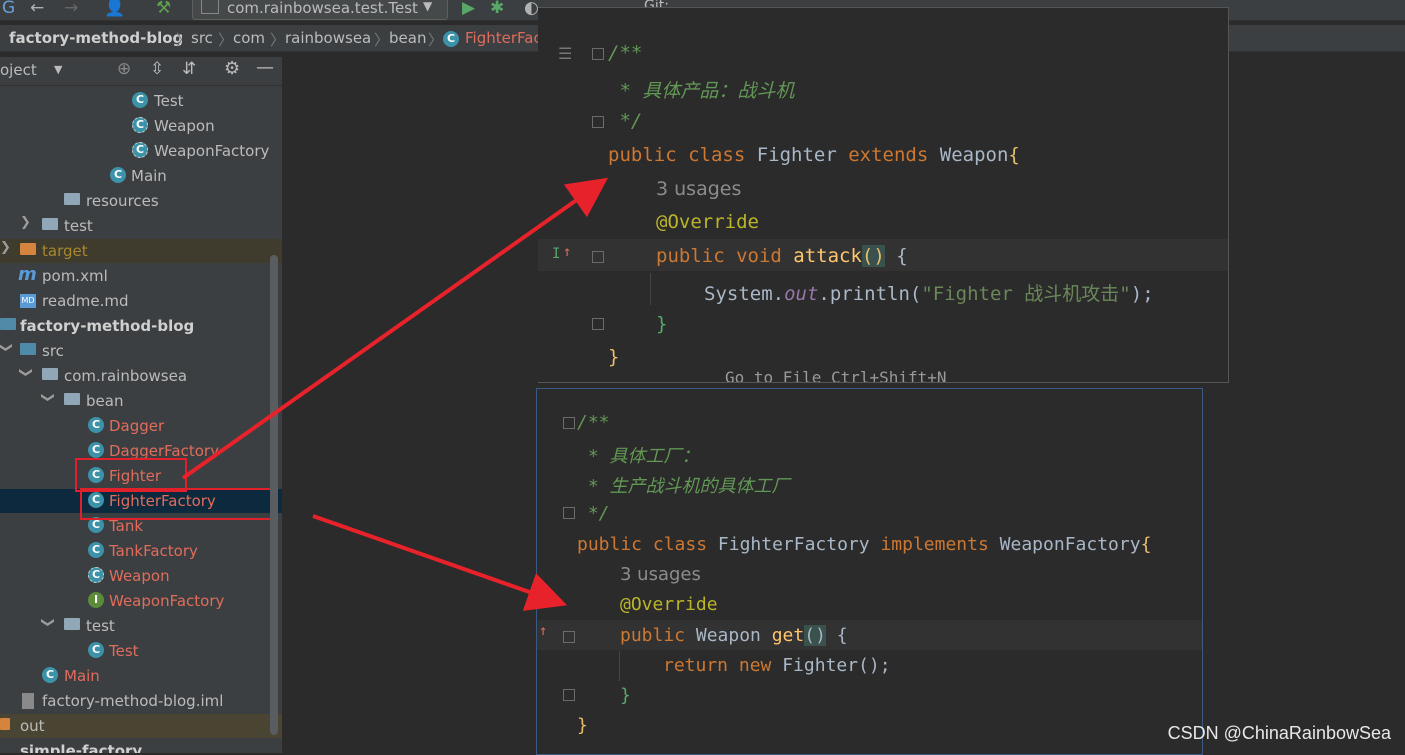 The height and width of the screenshot is (755, 1405). I want to click on arrow-fighter-to-class, so click(395, 328).